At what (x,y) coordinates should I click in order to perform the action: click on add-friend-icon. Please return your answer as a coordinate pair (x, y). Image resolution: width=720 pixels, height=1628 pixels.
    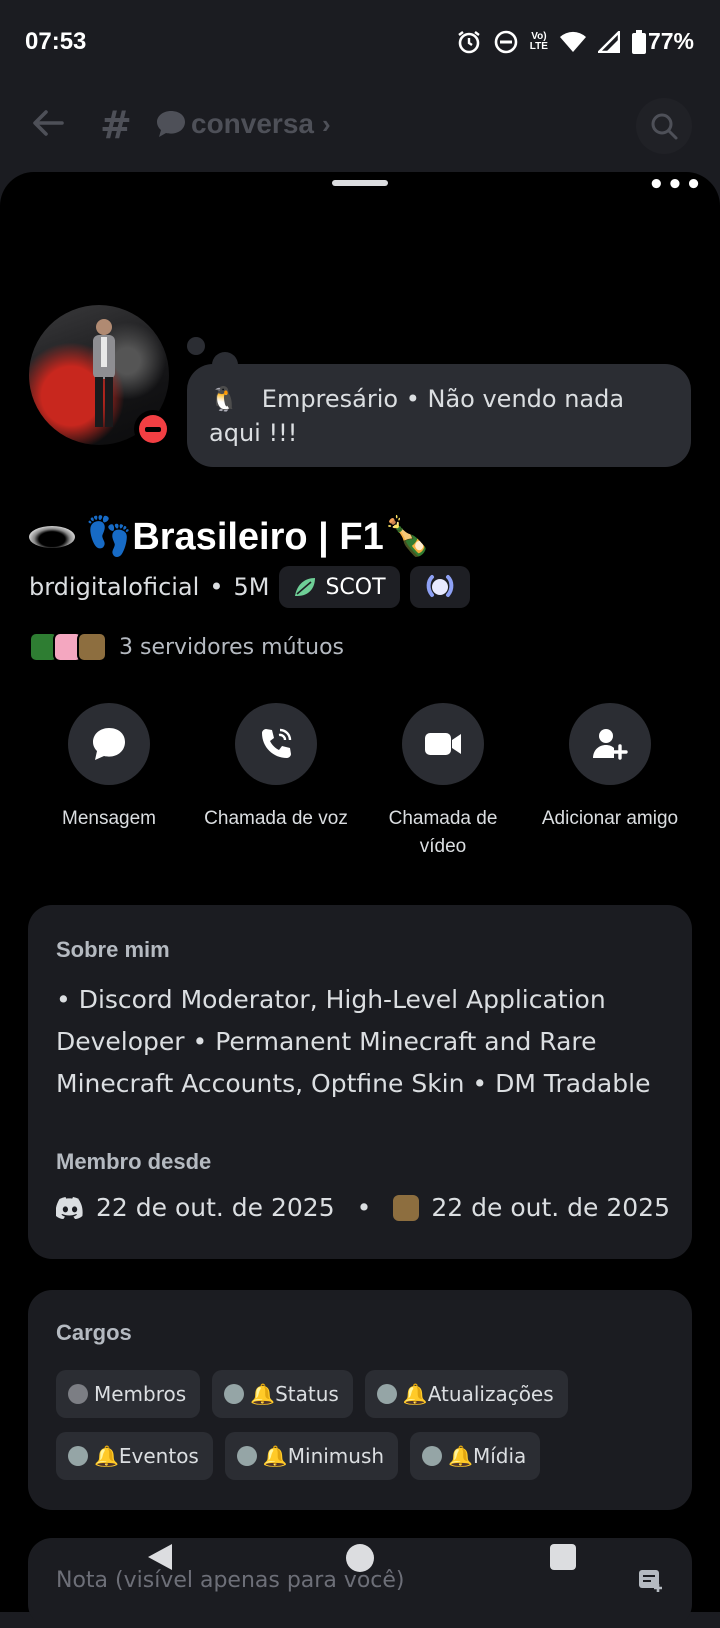
    Looking at the image, I should click on (610, 744).